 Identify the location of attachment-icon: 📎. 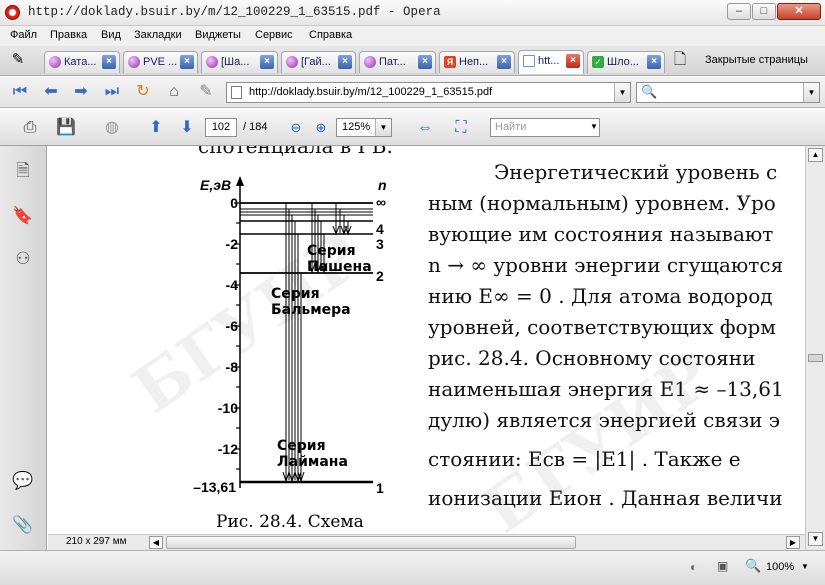
(23, 525).